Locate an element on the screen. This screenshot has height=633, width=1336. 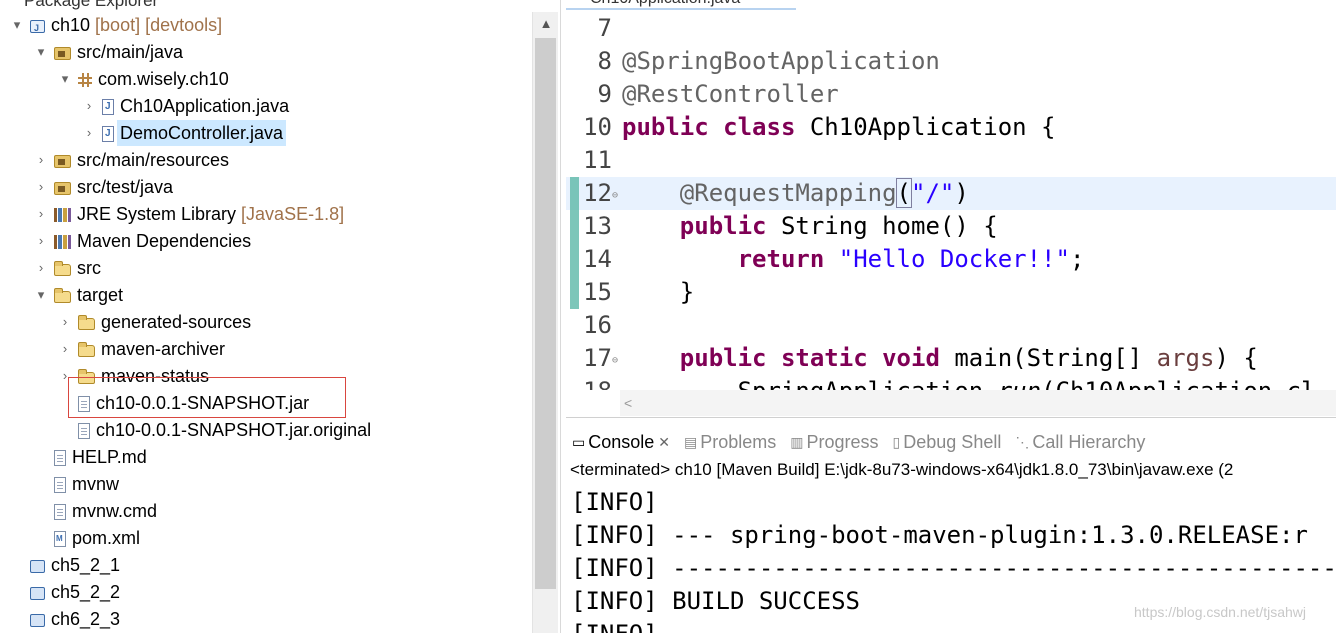
explorer-scroll-thumb is located at coordinates (545, 313).